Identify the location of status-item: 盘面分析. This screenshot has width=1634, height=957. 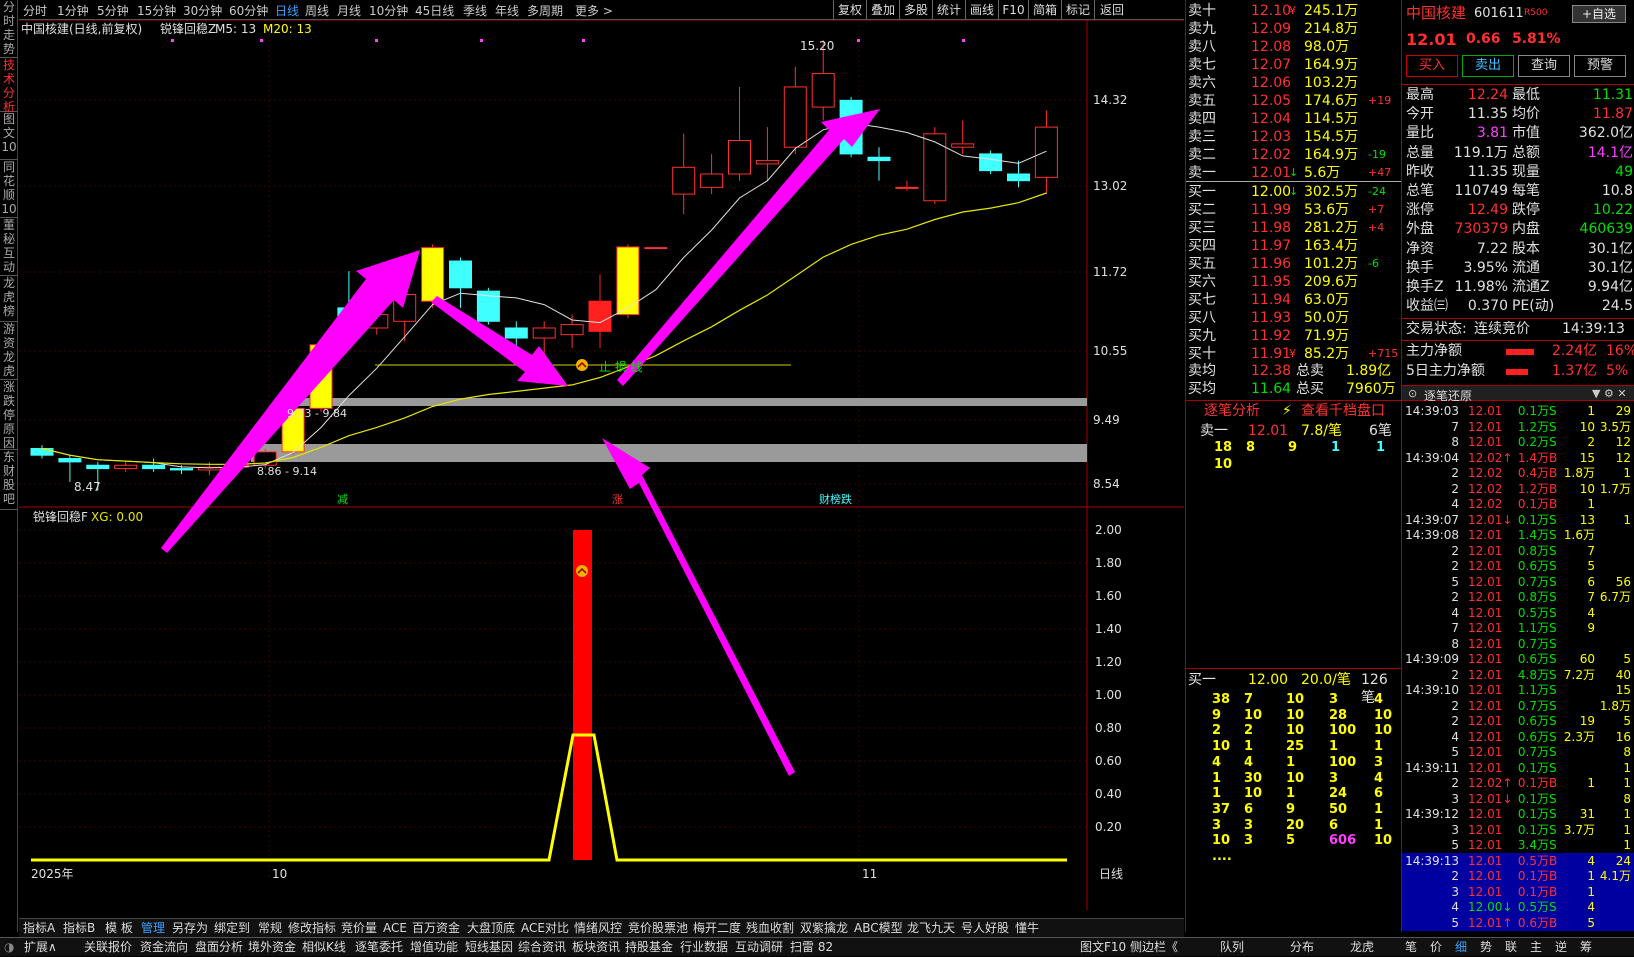
(219, 947).